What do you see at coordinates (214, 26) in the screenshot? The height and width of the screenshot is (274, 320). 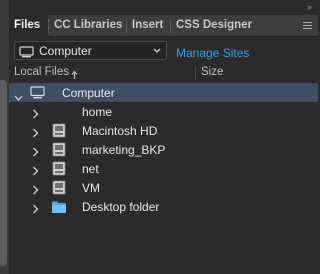 I see `tab-css-designer: CSS Designer` at bounding box center [214, 26].